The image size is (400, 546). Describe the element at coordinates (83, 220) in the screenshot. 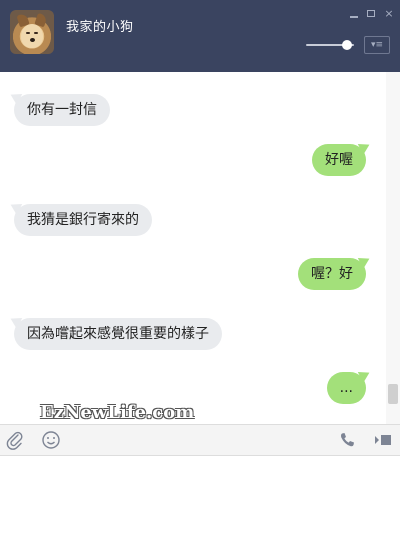

I see `message-bubble-incoming: 我猜是銀行寄來的` at that location.